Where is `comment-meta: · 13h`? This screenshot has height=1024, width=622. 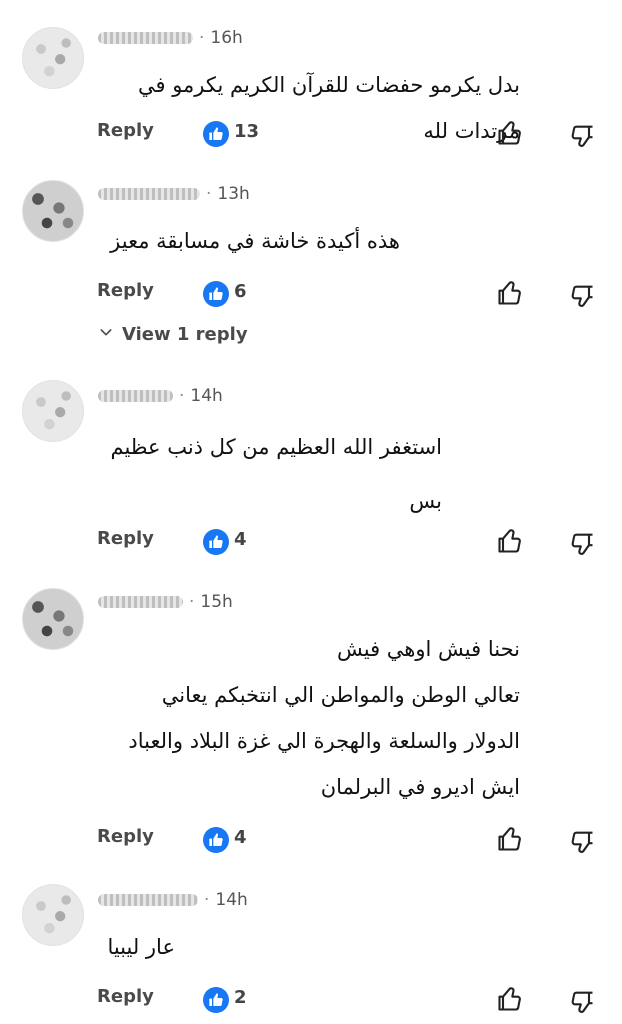
comment-meta: · 13h is located at coordinates (174, 194).